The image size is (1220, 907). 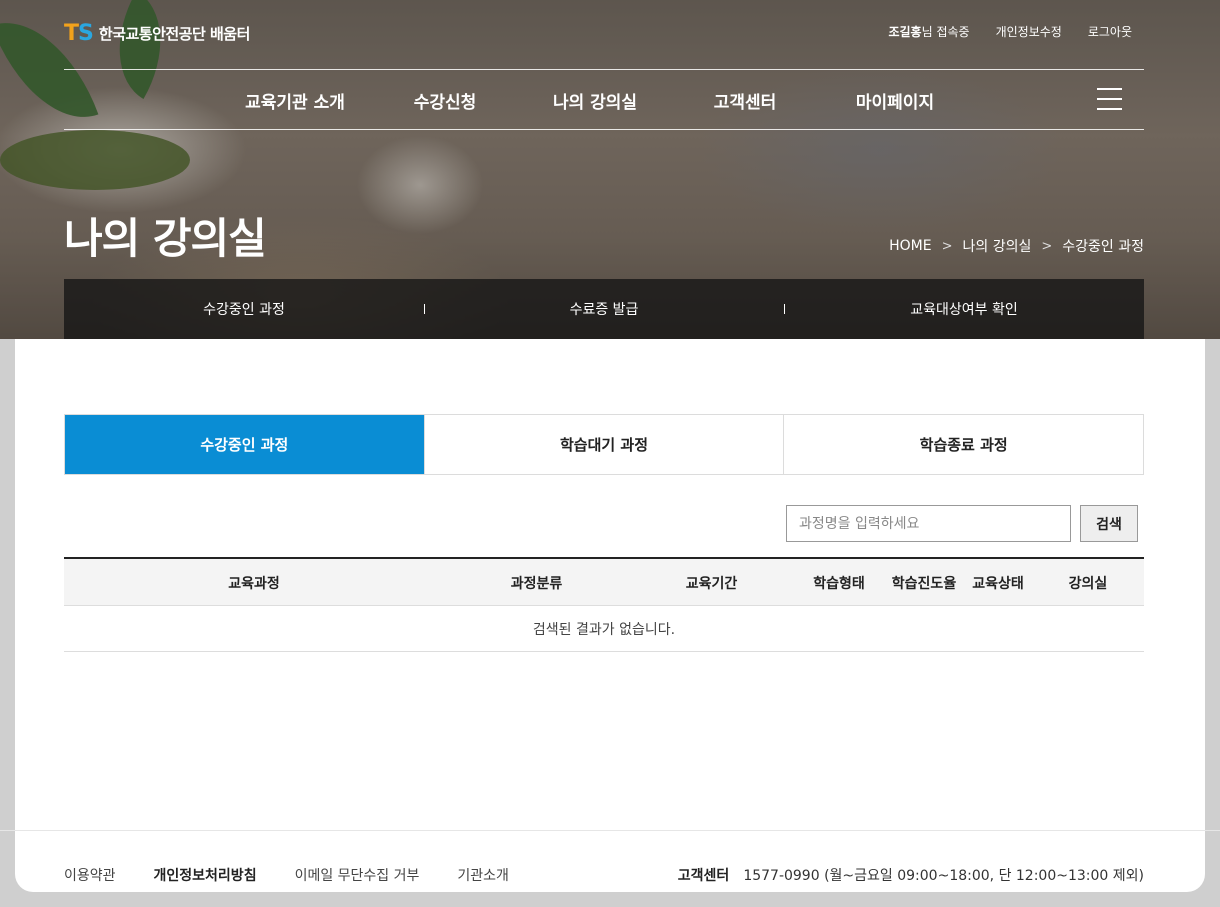 What do you see at coordinates (1088, 583) in the screenshot?
I see `column-header-classroom: 강의실` at bounding box center [1088, 583].